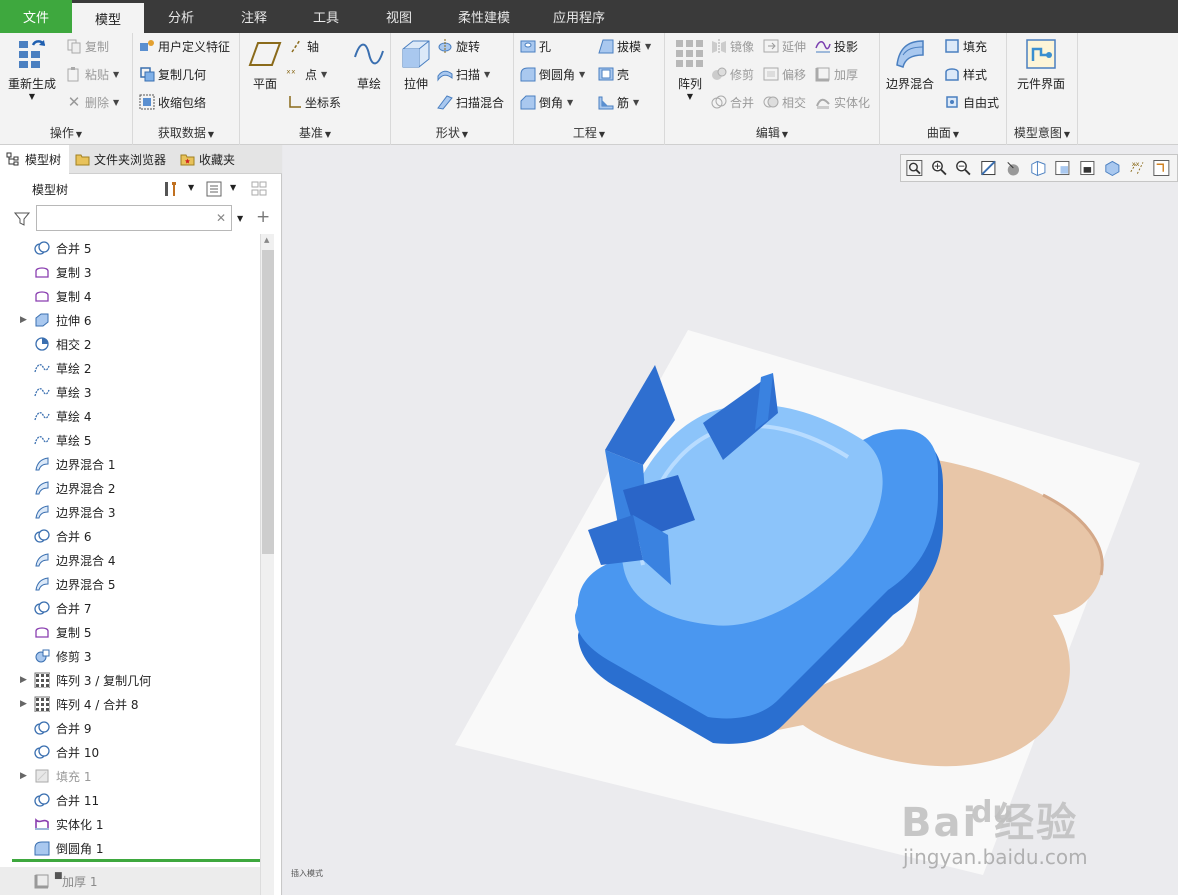 The height and width of the screenshot is (895, 1178). What do you see at coordinates (624, 46) in the screenshot?
I see `draft-button: 拔模 ▼` at bounding box center [624, 46].